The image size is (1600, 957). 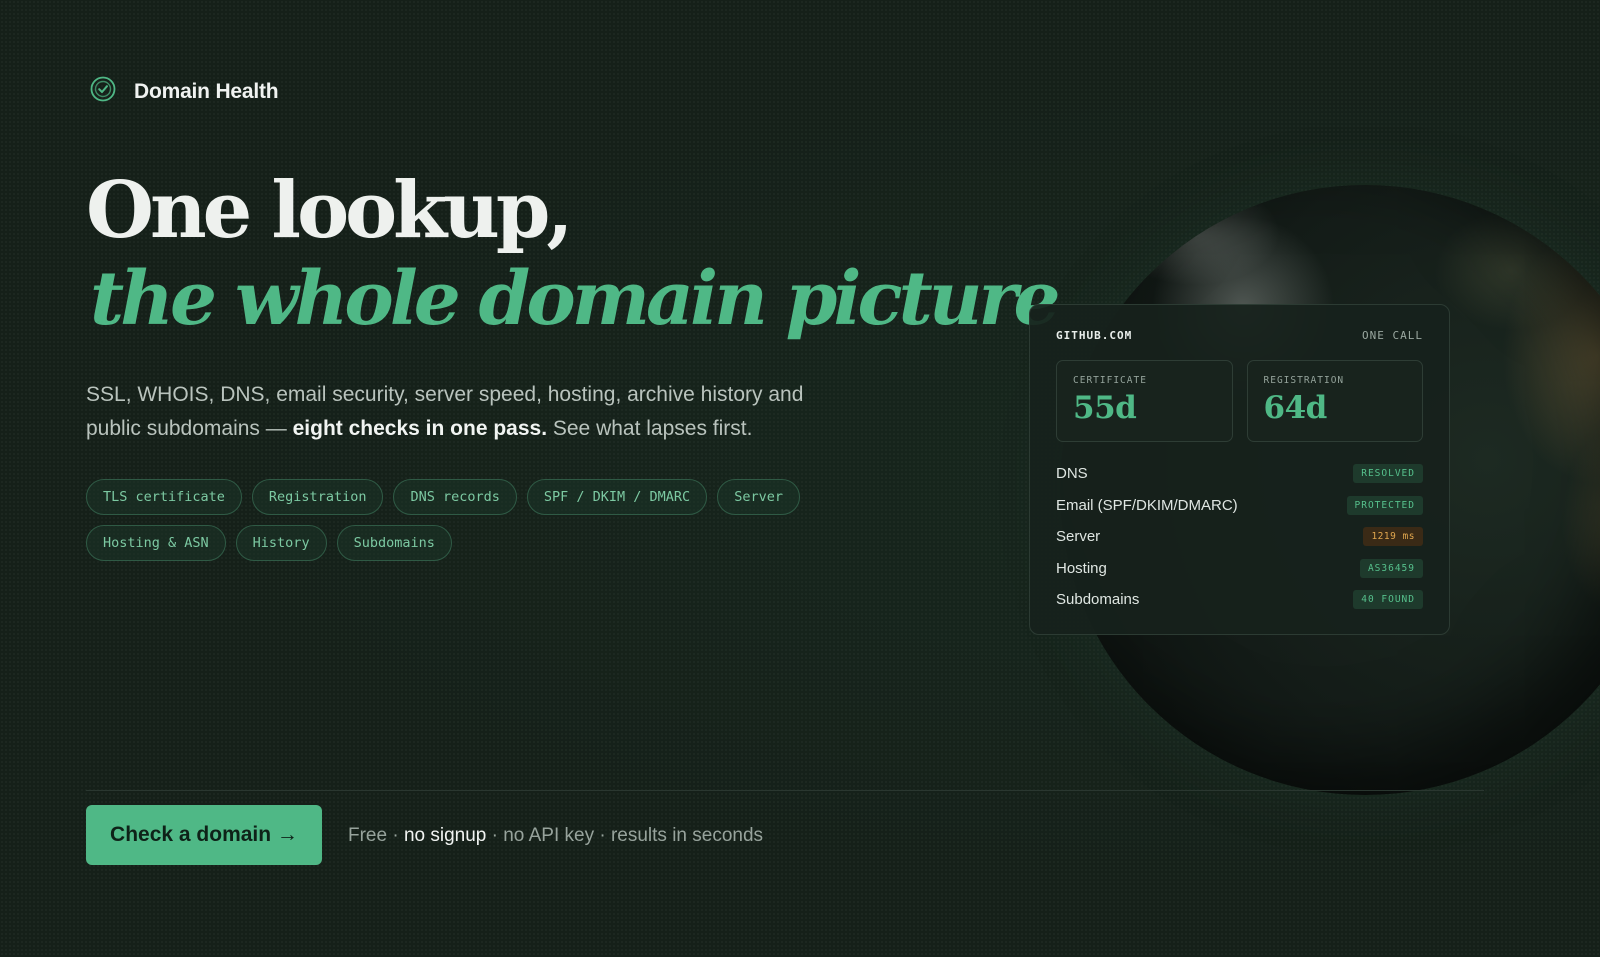 What do you see at coordinates (164, 497) in the screenshot?
I see `chip-tls-certificate: TLS certificate` at bounding box center [164, 497].